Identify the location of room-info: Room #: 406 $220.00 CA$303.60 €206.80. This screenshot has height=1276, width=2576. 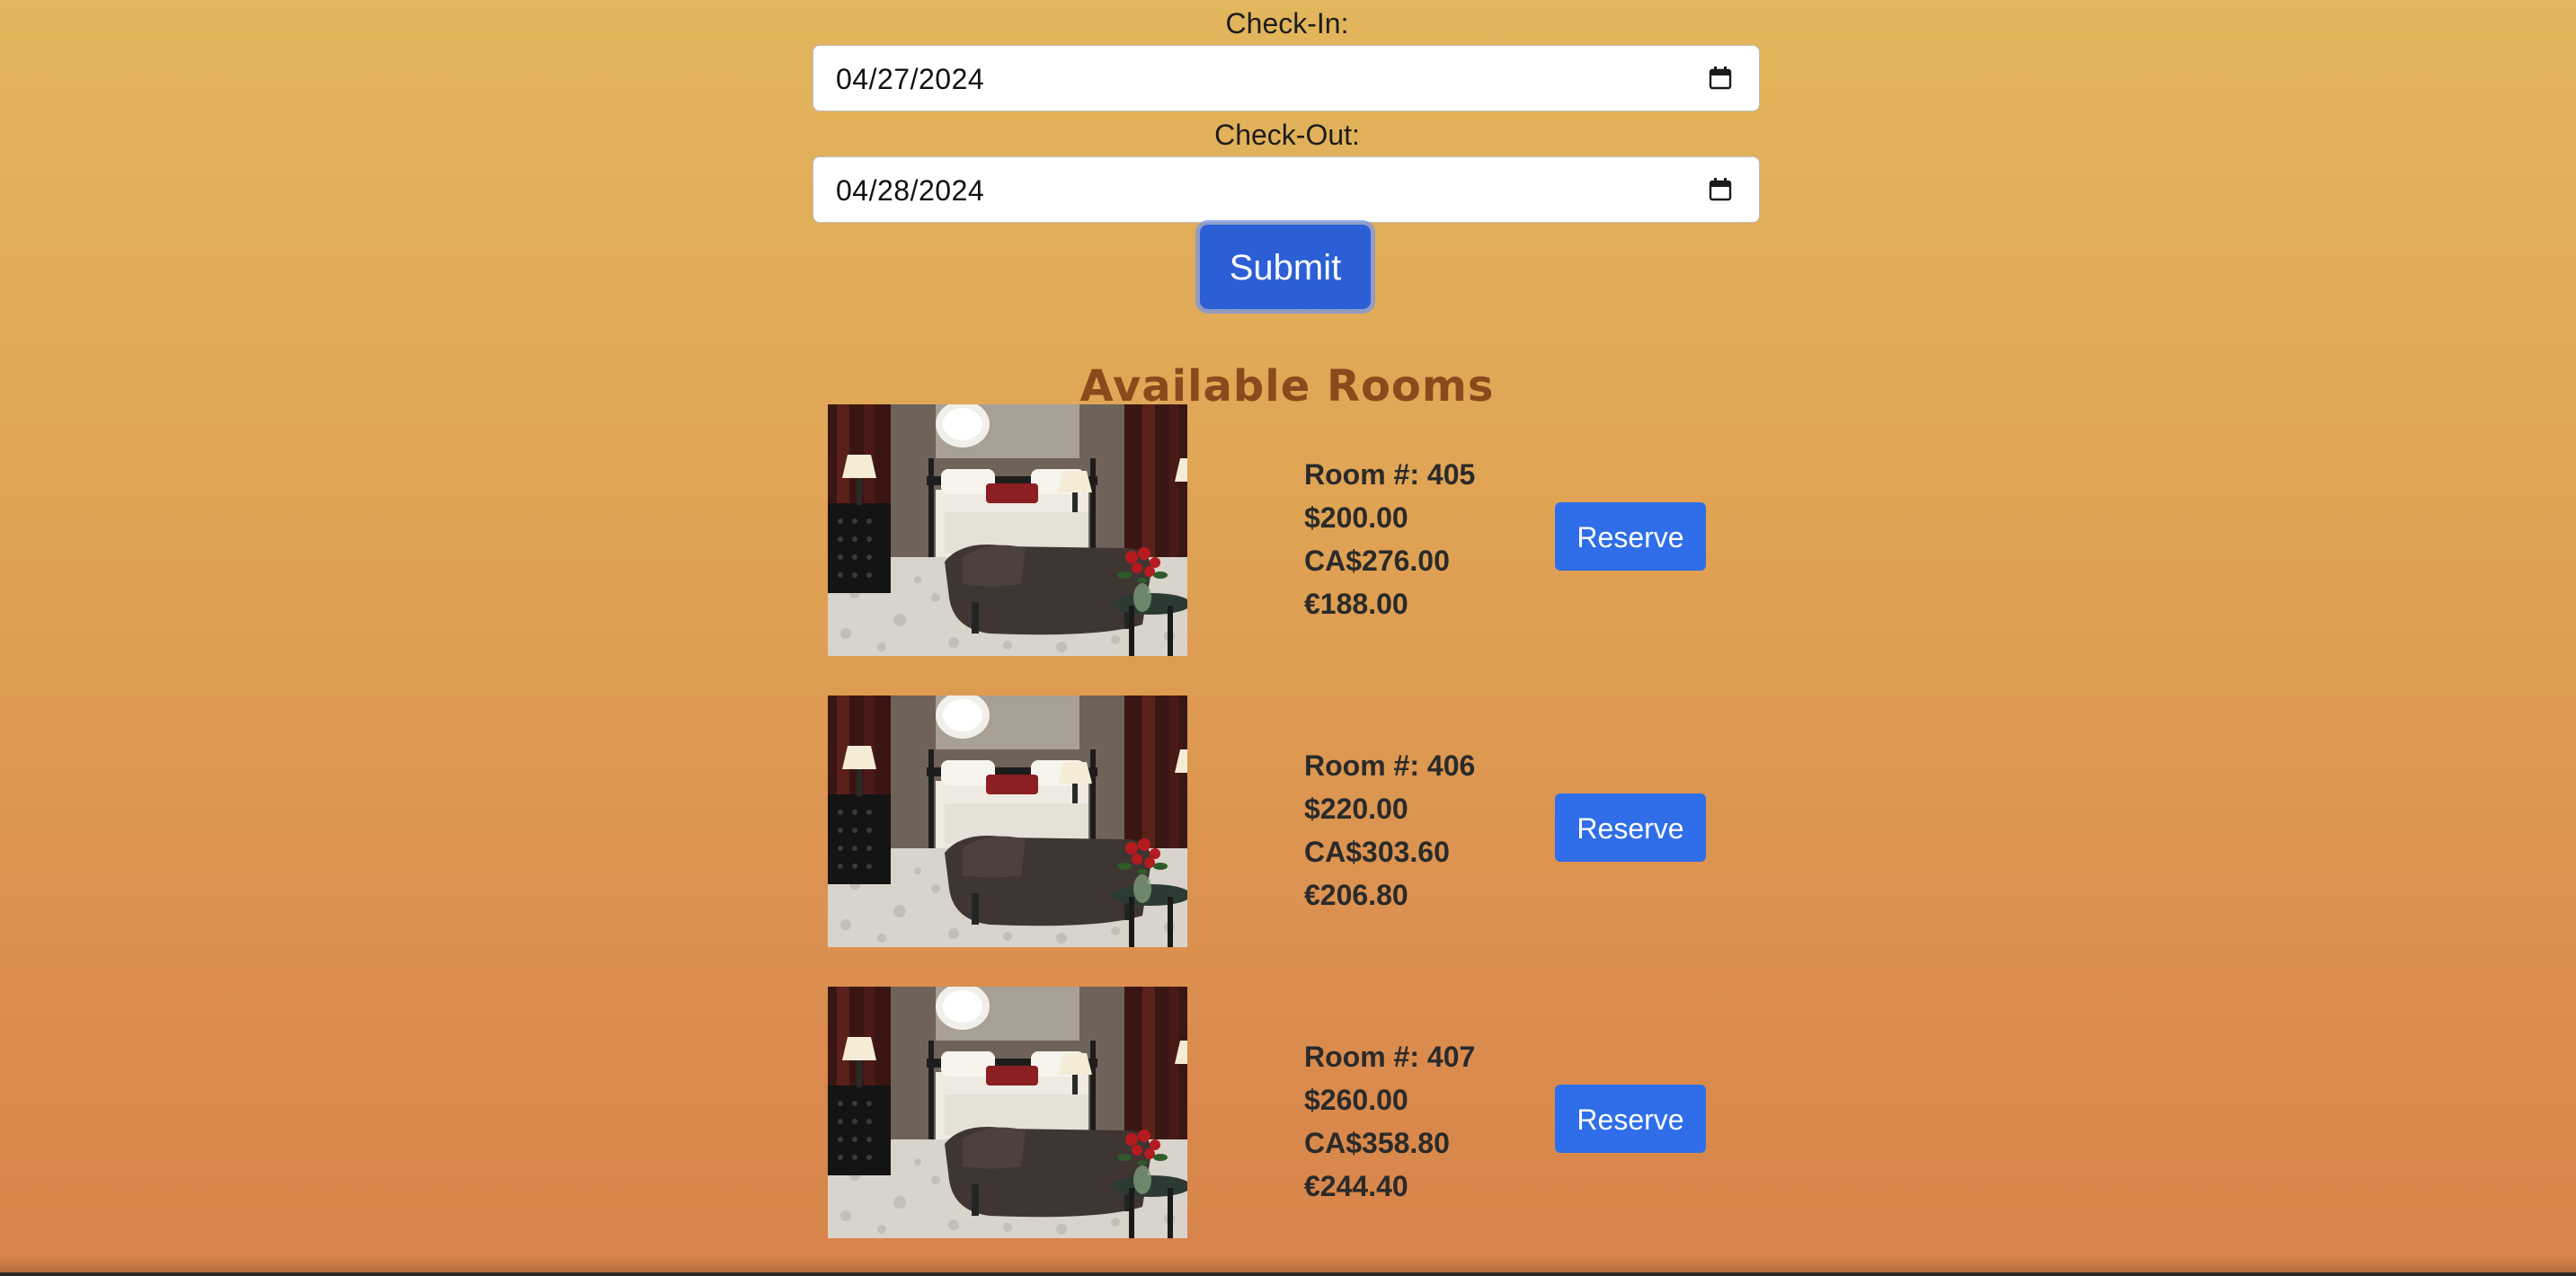
(1389, 830).